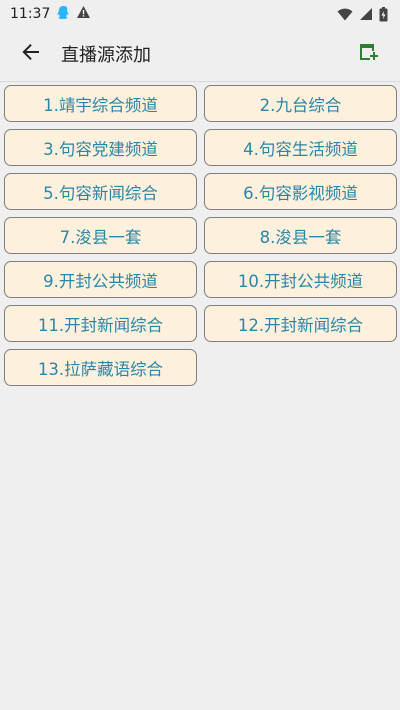  I want to click on add-playlist-icon, so click(368, 54).